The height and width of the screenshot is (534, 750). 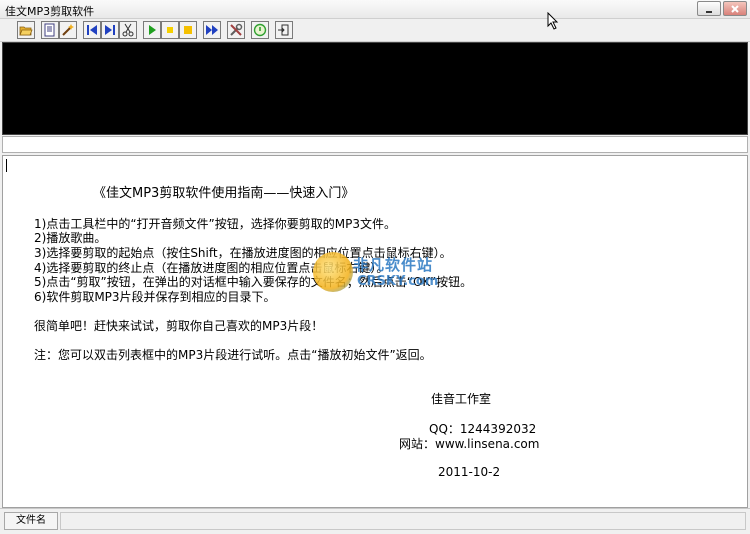 I want to click on skip-end-button, so click(x=110, y=30).